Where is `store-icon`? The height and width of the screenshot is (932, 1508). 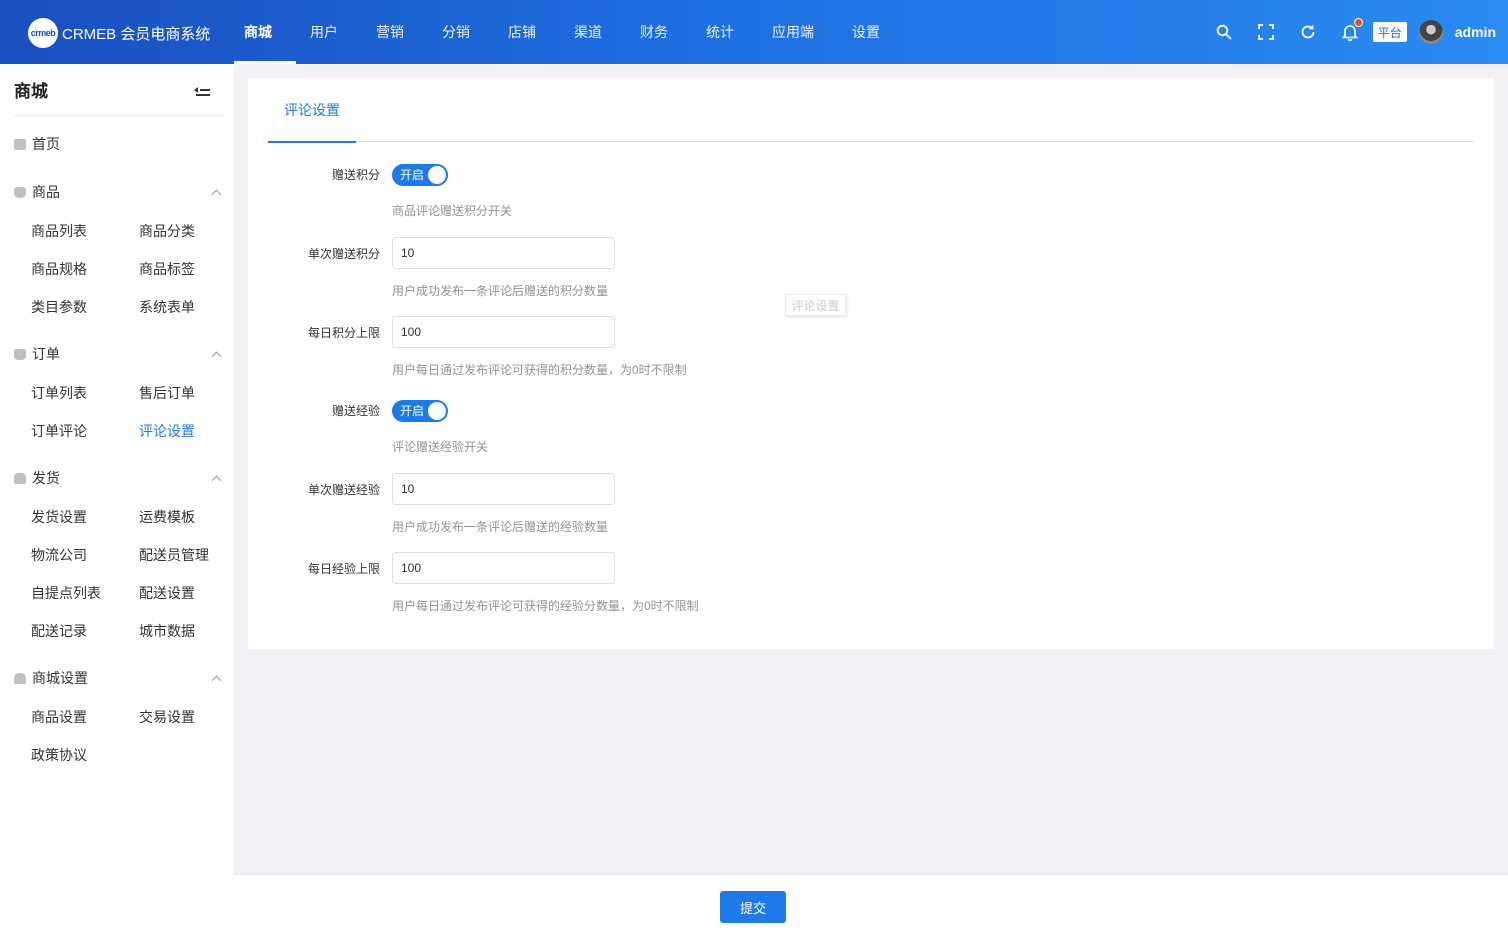 store-icon is located at coordinates (20, 678).